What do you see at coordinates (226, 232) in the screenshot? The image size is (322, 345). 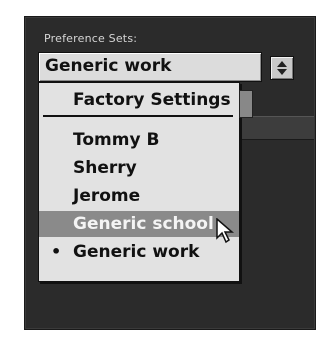 I see `pointer-icon` at bounding box center [226, 232].